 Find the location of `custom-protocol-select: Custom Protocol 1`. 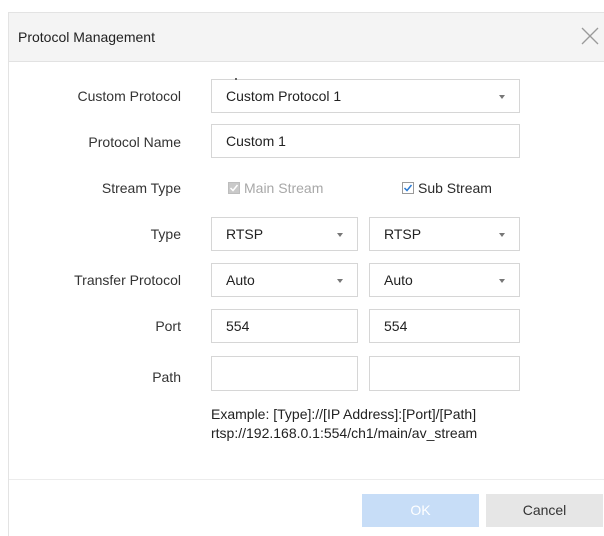

custom-protocol-select: Custom Protocol 1 is located at coordinates (365, 95).